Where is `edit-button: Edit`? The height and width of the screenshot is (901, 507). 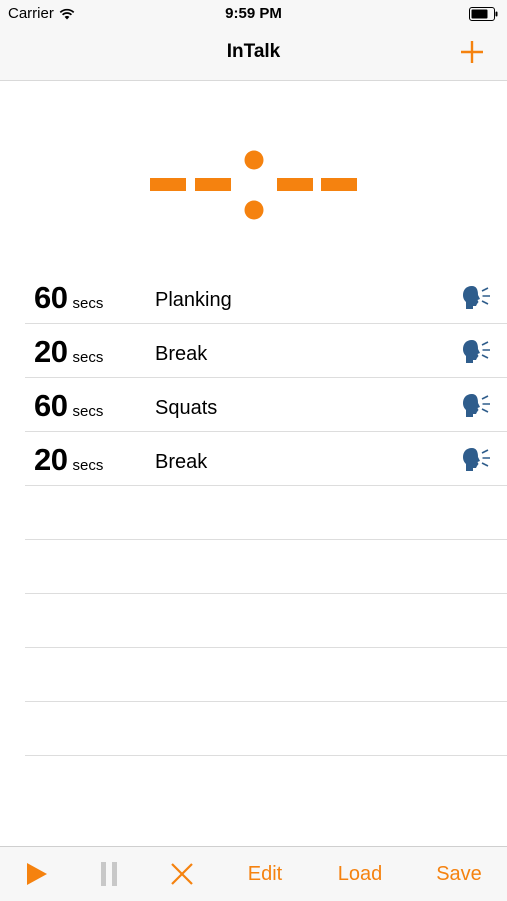 edit-button: Edit is located at coordinates (265, 874).